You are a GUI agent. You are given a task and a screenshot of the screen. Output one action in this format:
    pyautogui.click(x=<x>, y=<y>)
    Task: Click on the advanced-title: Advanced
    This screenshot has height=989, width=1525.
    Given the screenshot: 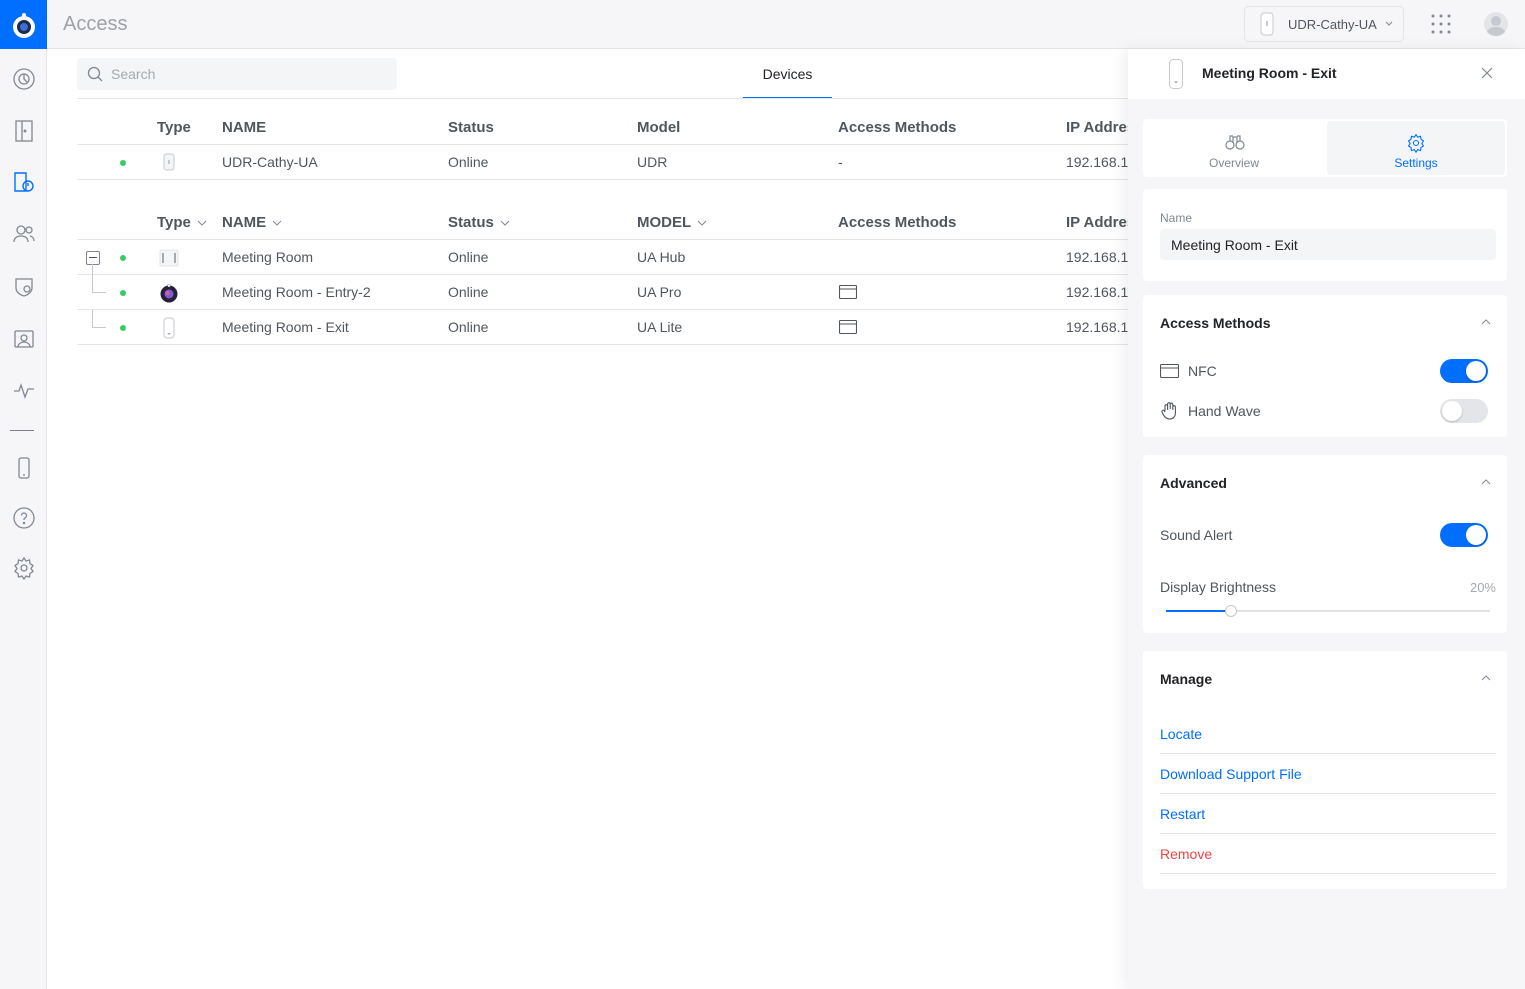 What is the action you would take?
    pyautogui.click(x=1193, y=483)
    